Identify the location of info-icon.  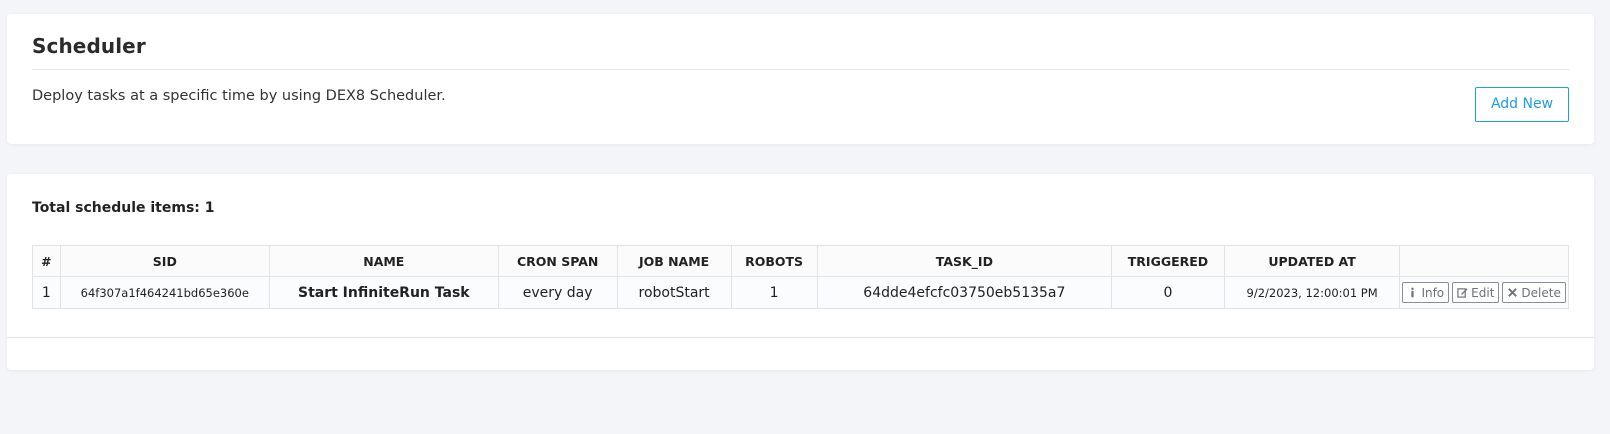
(1413, 292).